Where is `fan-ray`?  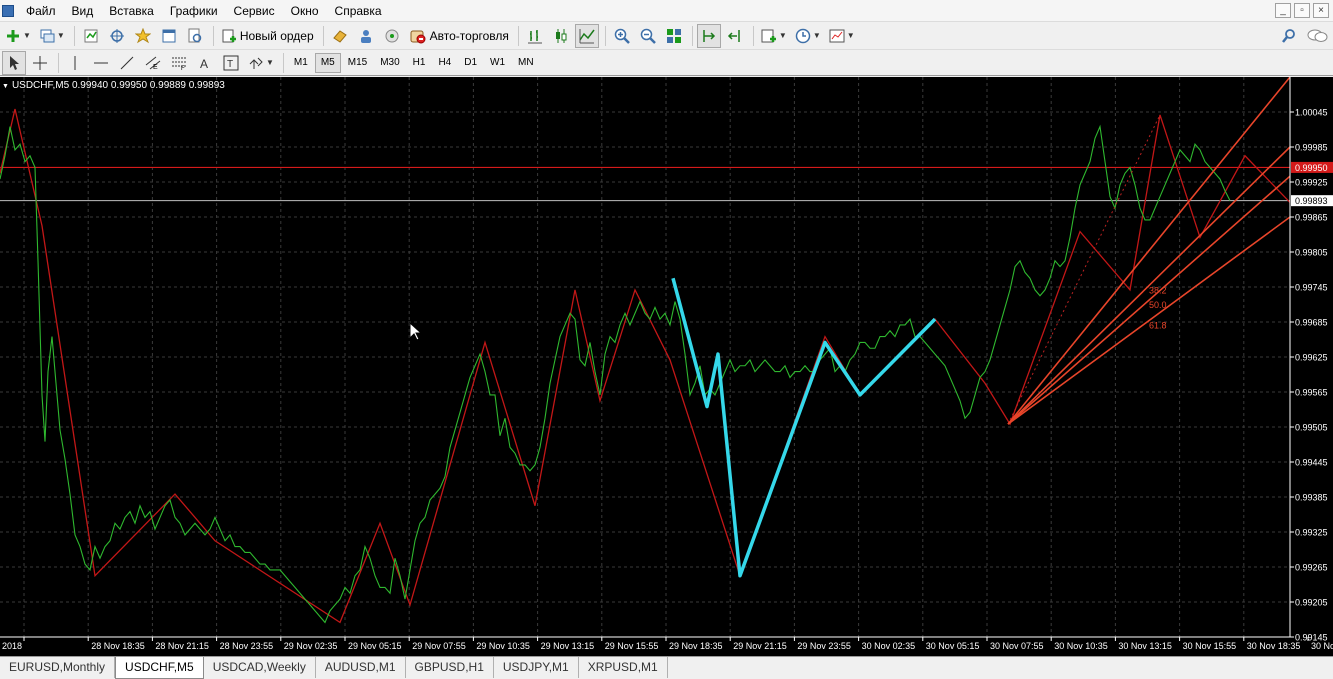 fan-ray is located at coordinates (1149, 251).